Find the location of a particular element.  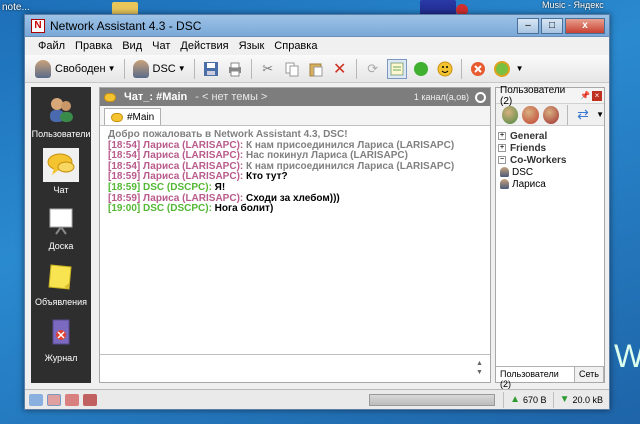

users-icon is located at coordinates (61, 109).